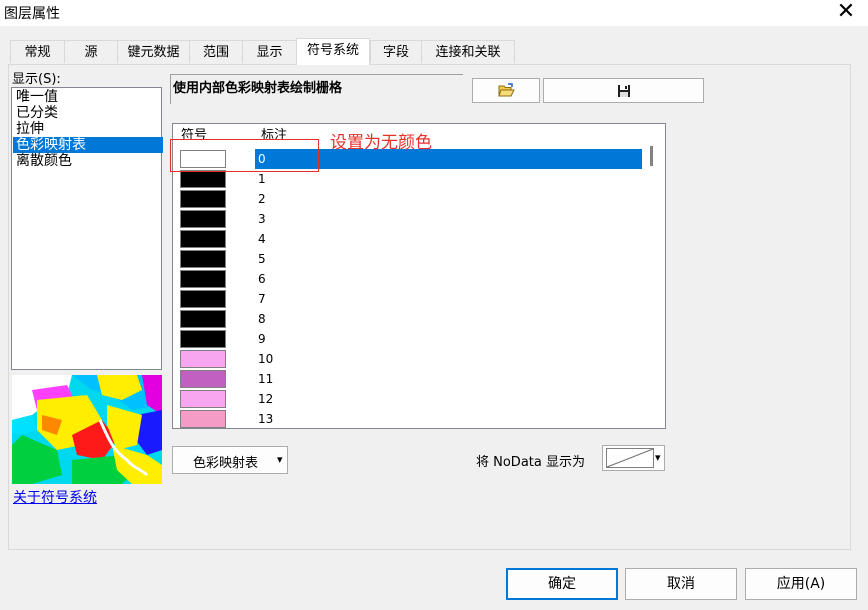  What do you see at coordinates (381, 143) in the screenshot?
I see `annotation-text: 设置为无颜色` at bounding box center [381, 143].